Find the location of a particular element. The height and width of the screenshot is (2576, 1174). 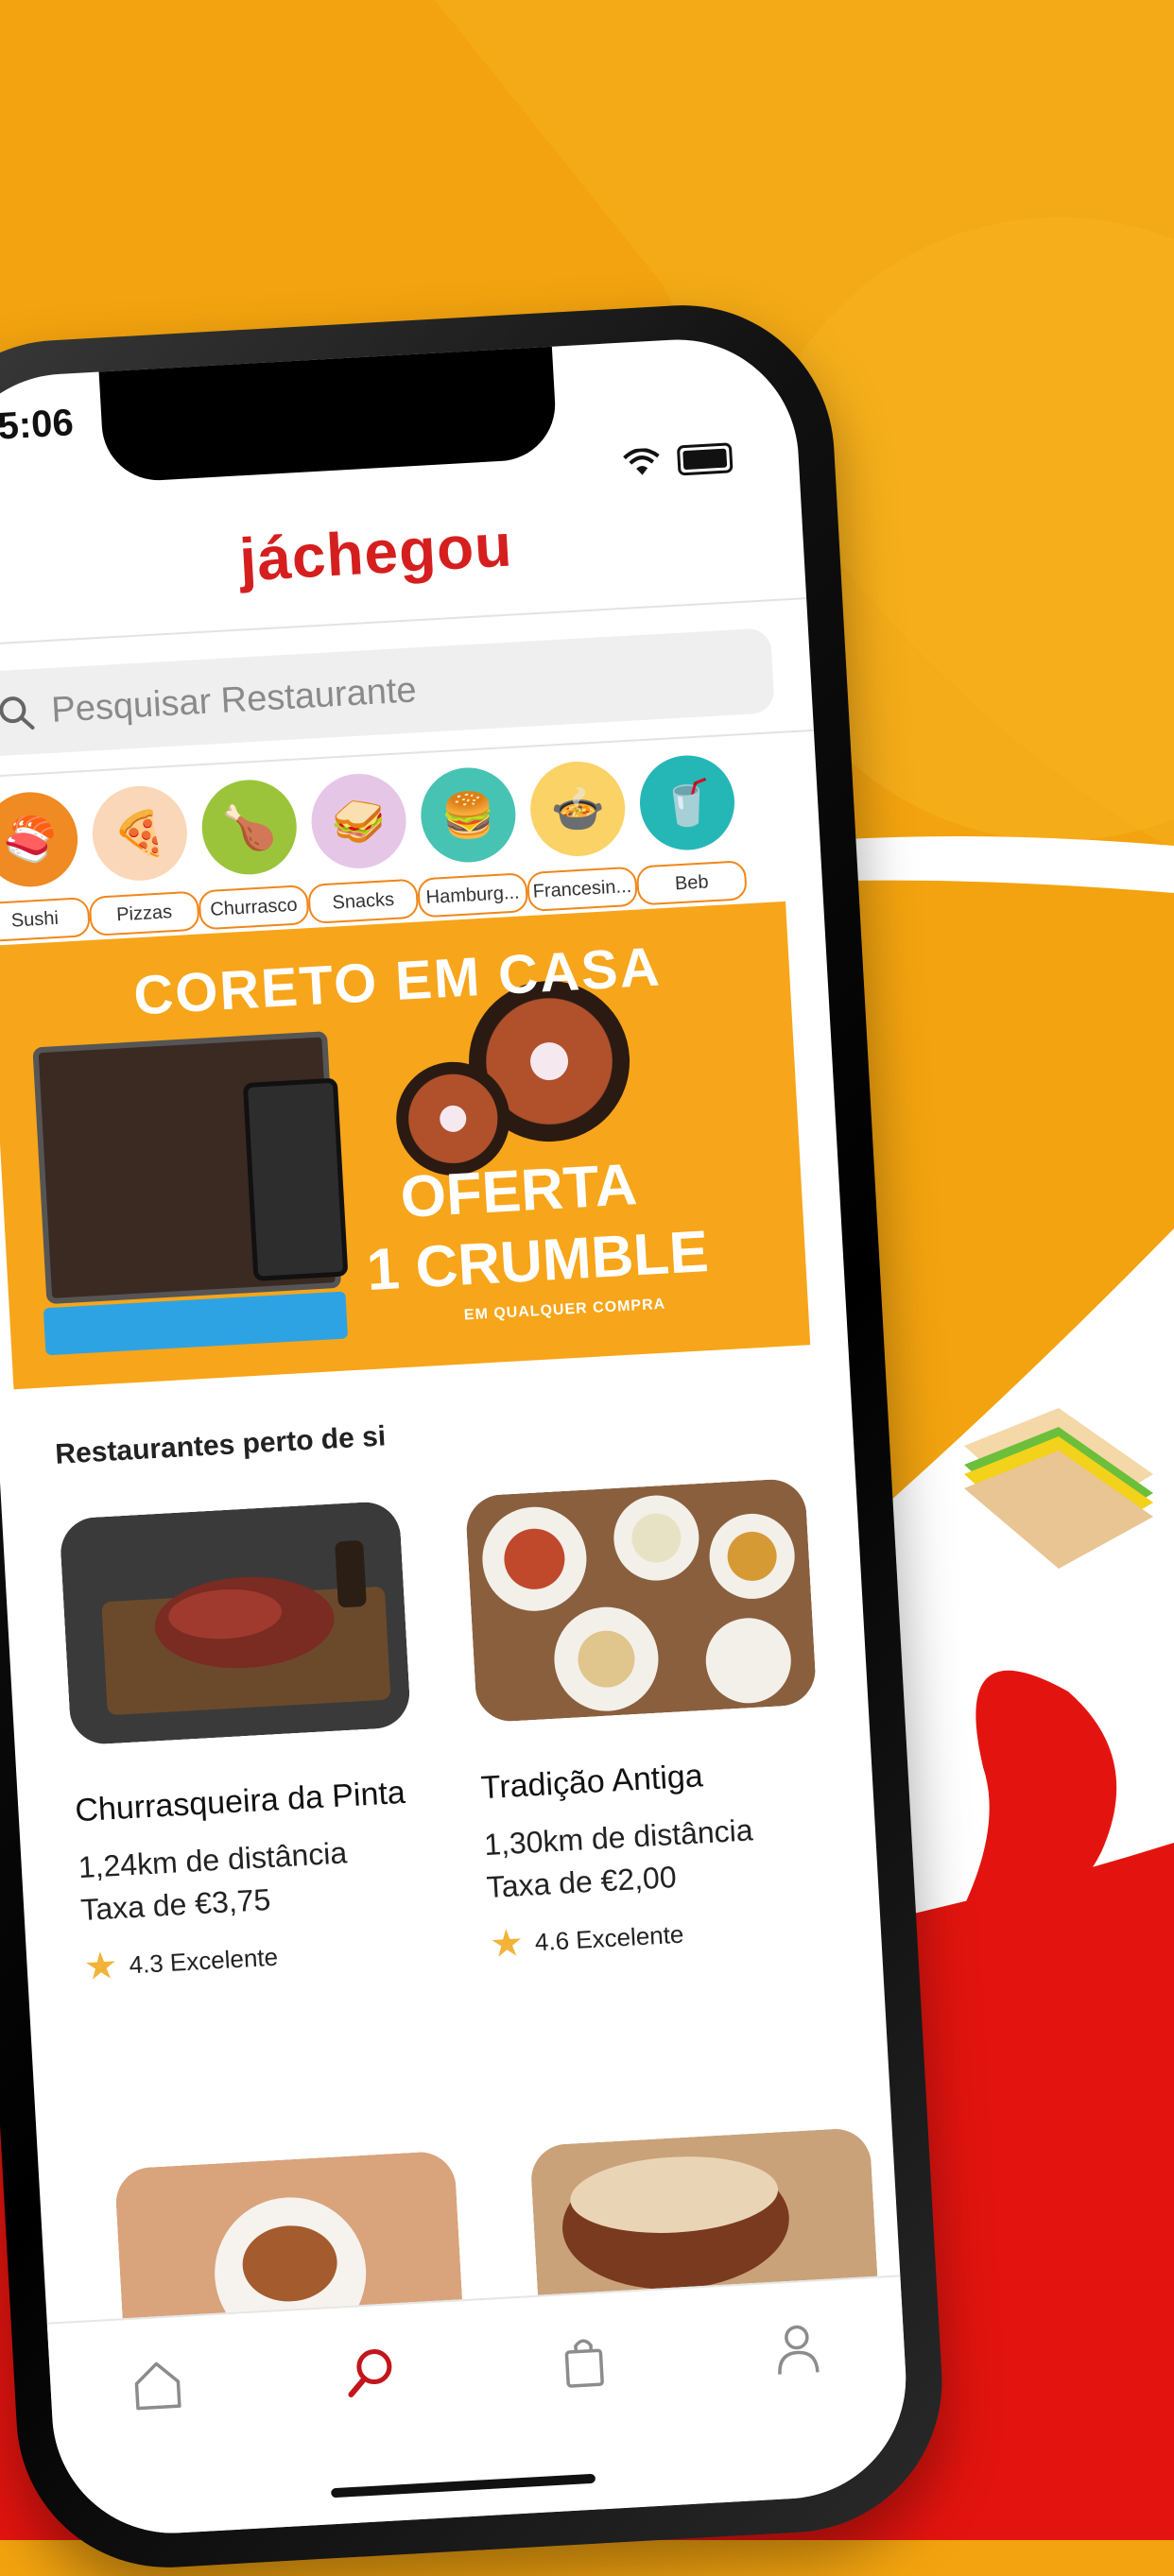

category-label: Snacks is located at coordinates (364, 901).